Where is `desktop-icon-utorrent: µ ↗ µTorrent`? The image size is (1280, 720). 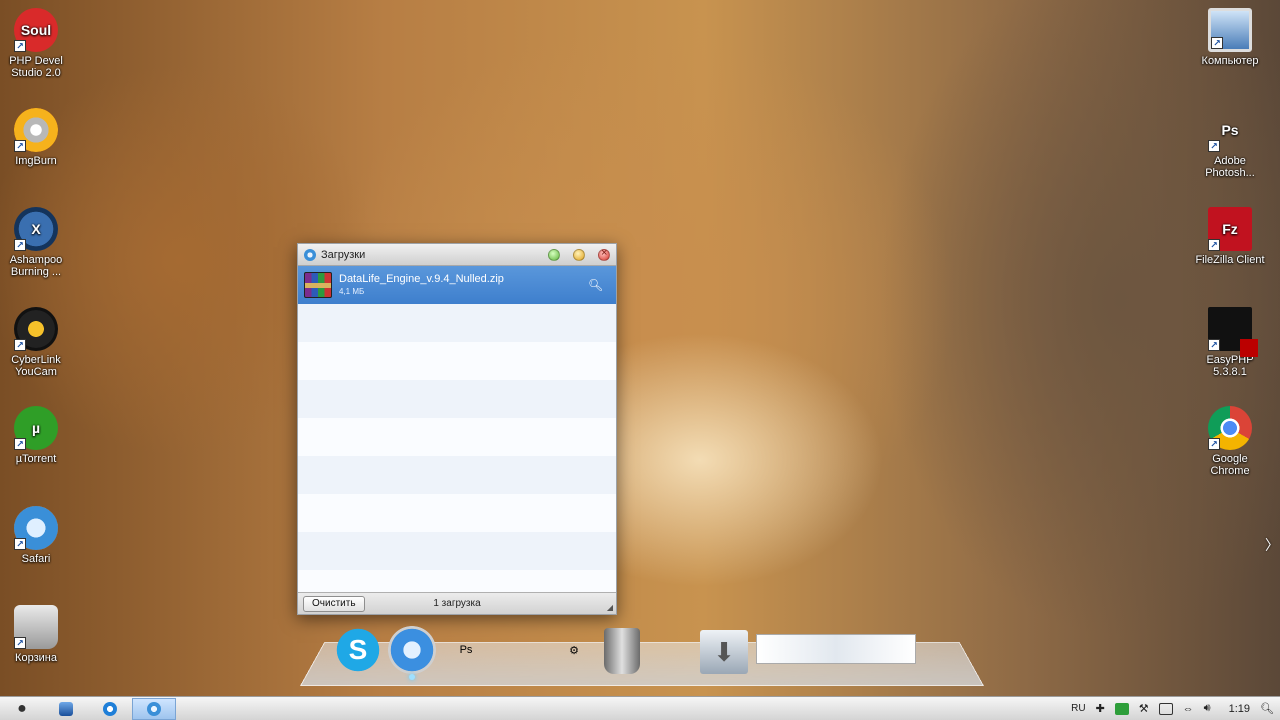
desktop-icon-utorrent: µ ↗ µTorrent is located at coordinates (36, 435).